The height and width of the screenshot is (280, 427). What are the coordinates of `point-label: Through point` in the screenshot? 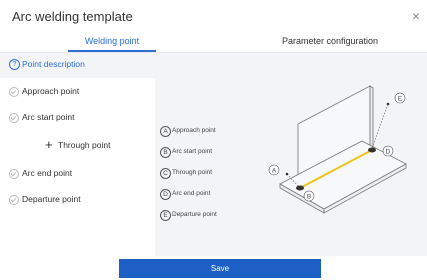 It's located at (84, 145).